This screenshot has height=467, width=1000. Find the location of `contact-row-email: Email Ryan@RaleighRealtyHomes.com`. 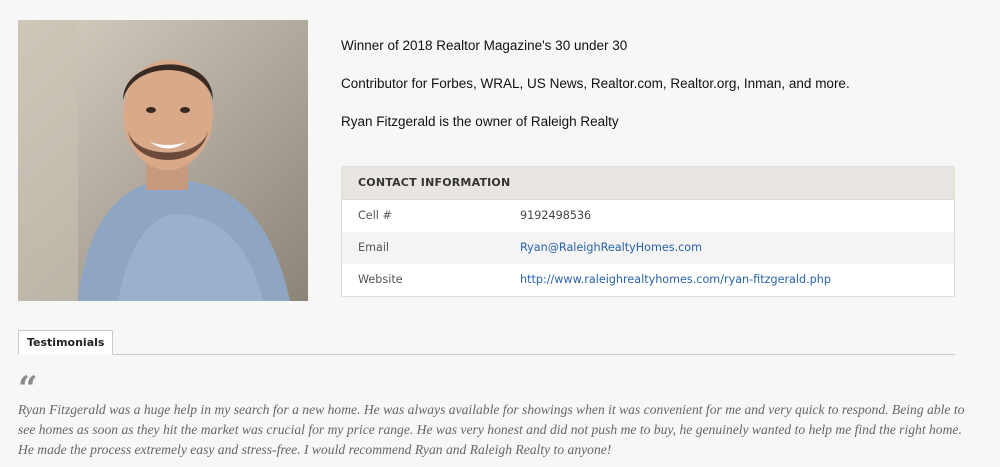

contact-row-email: Email Ryan@RaleighRealtyHomes.com is located at coordinates (648, 248).